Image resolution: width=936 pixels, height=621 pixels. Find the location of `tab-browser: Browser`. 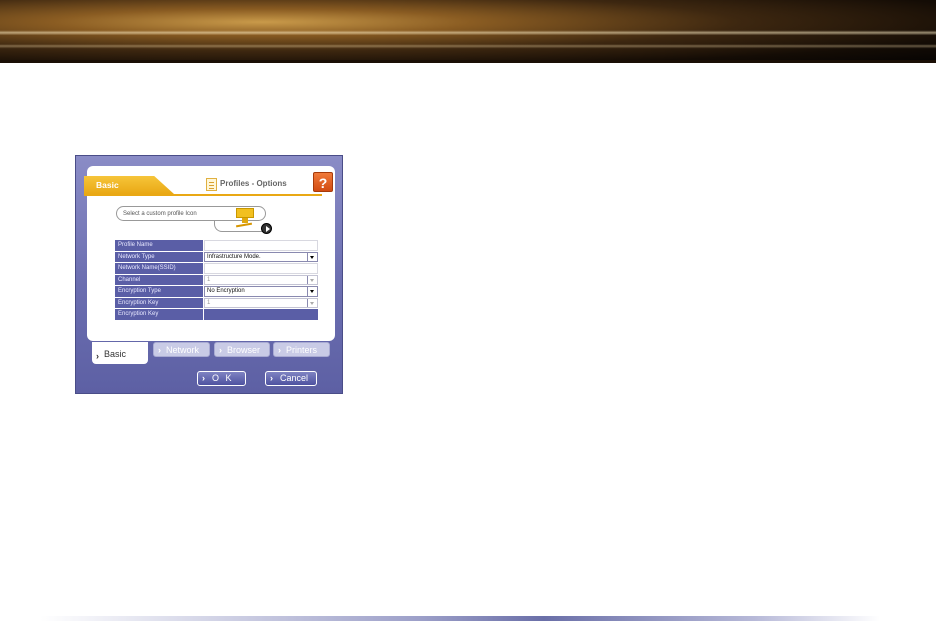

tab-browser: Browser is located at coordinates (242, 350).